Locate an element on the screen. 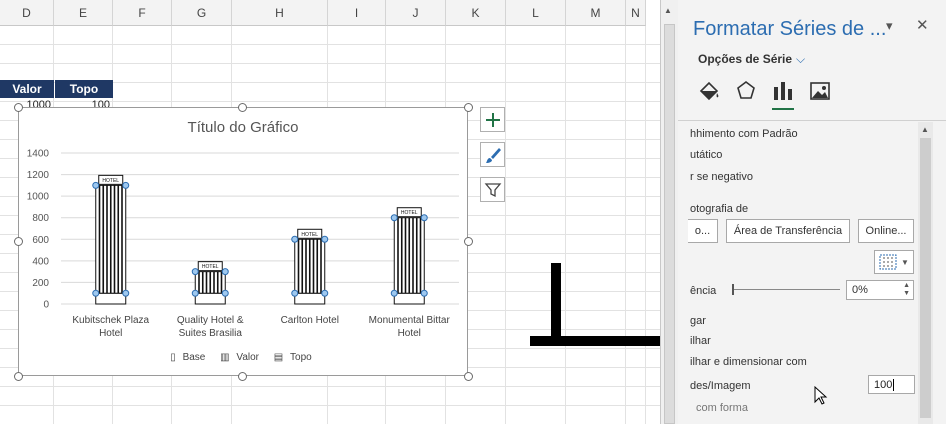  resize-handle-tr is located at coordinates (468, 107).